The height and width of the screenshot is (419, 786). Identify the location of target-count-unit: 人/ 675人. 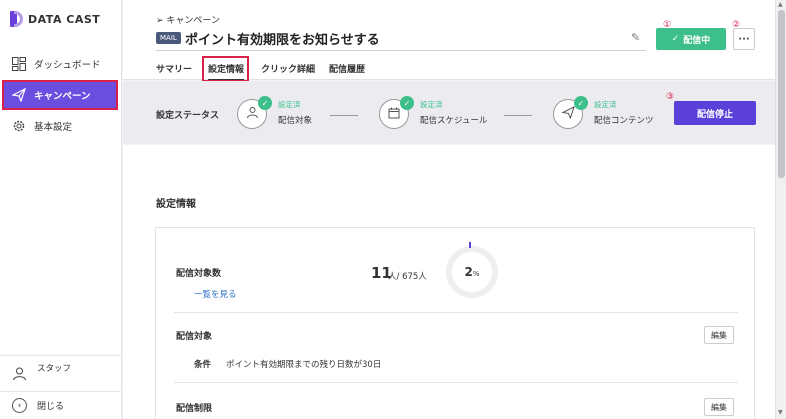
(407, 277).